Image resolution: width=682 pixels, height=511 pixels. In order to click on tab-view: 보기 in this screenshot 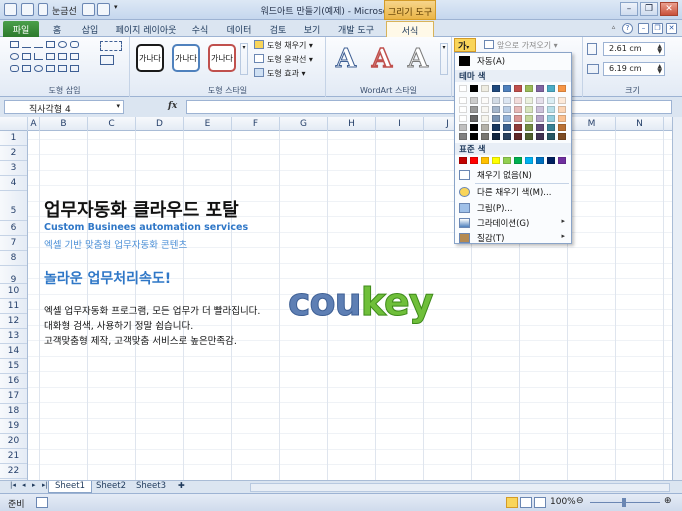, I will do `click(312, 29)`.